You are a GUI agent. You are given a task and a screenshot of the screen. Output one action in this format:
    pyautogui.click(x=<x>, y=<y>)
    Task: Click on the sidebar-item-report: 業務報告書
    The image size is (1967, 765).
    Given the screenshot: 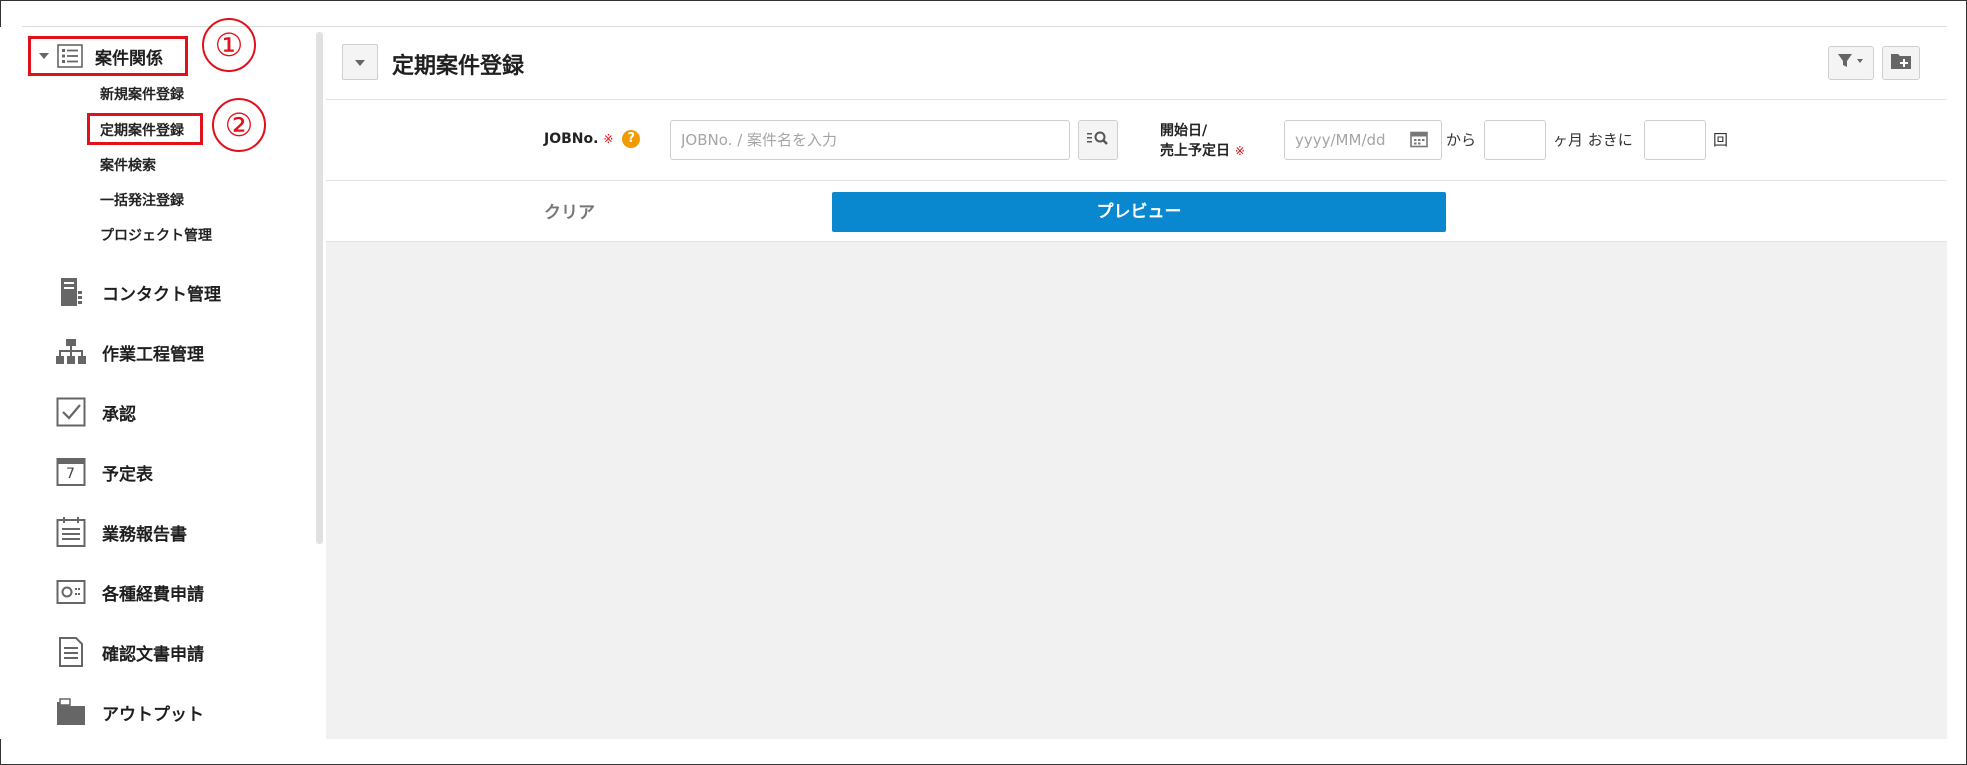 What is the action you would take?
    pyautogui.click(x=120, y=532)
    